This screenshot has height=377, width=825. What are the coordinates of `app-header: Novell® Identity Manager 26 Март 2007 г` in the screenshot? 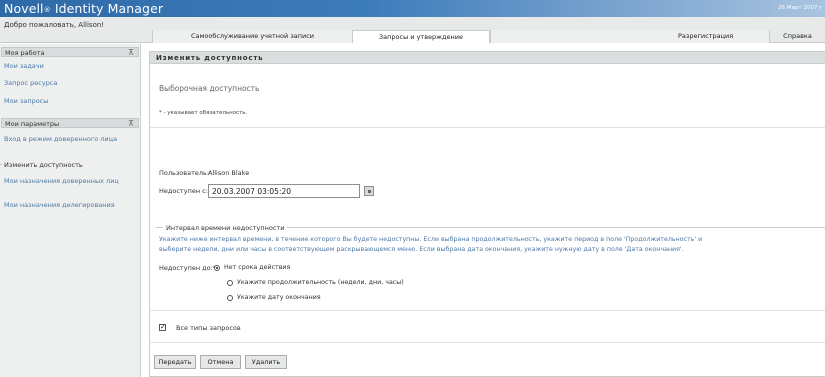 It's located at (412, 8).